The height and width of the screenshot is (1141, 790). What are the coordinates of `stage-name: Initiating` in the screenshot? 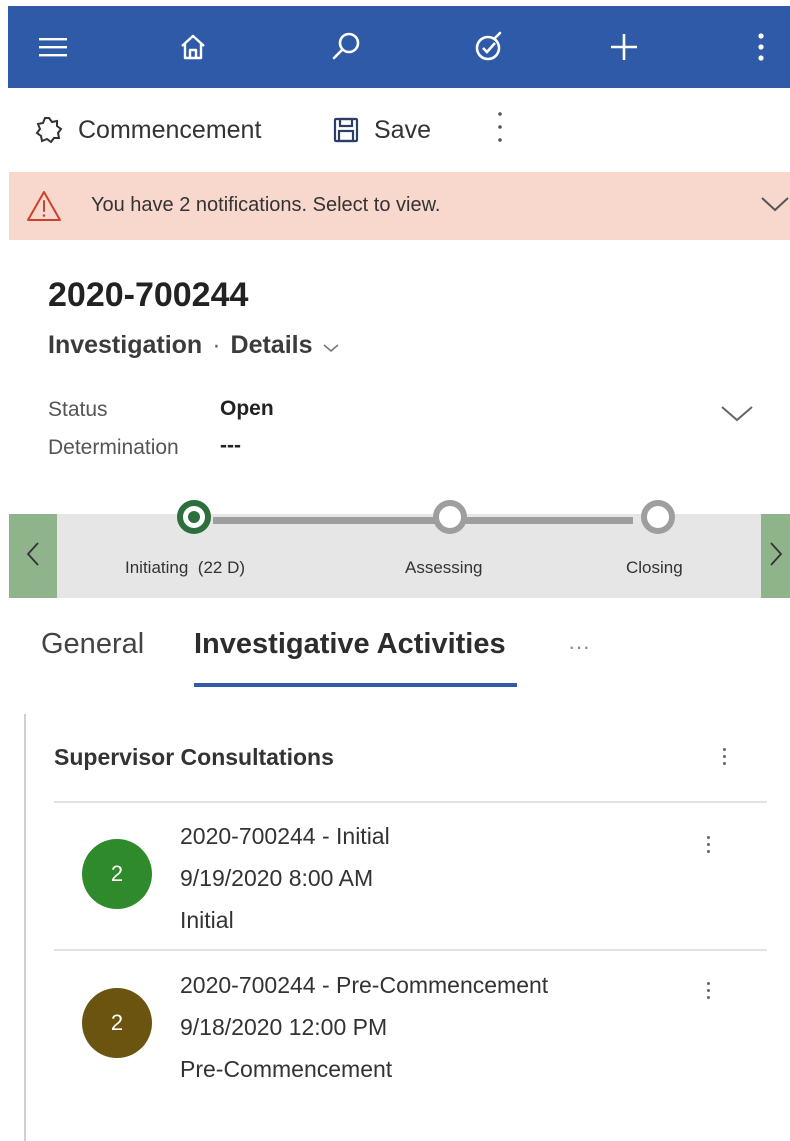 It's located at (157, 567).